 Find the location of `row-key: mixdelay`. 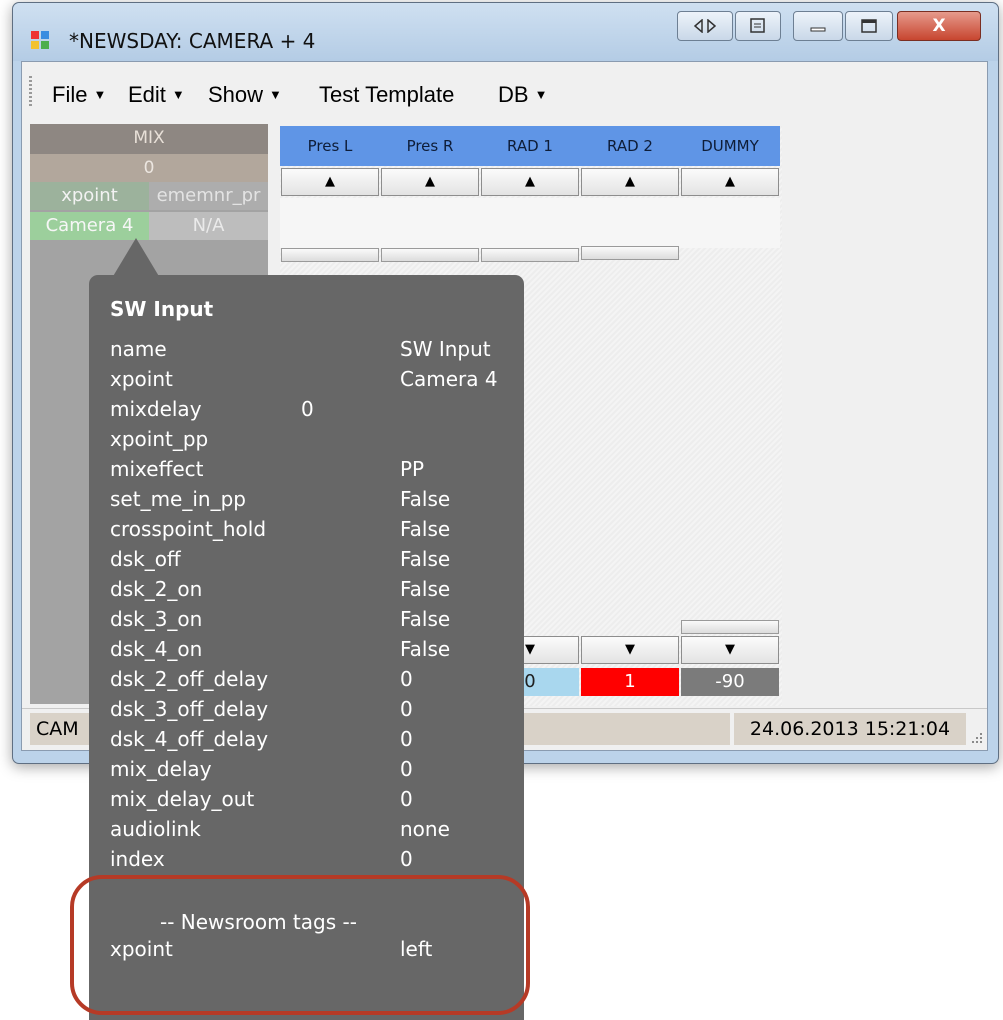

row-key: mixdelay is located at coordinates (156, 409).